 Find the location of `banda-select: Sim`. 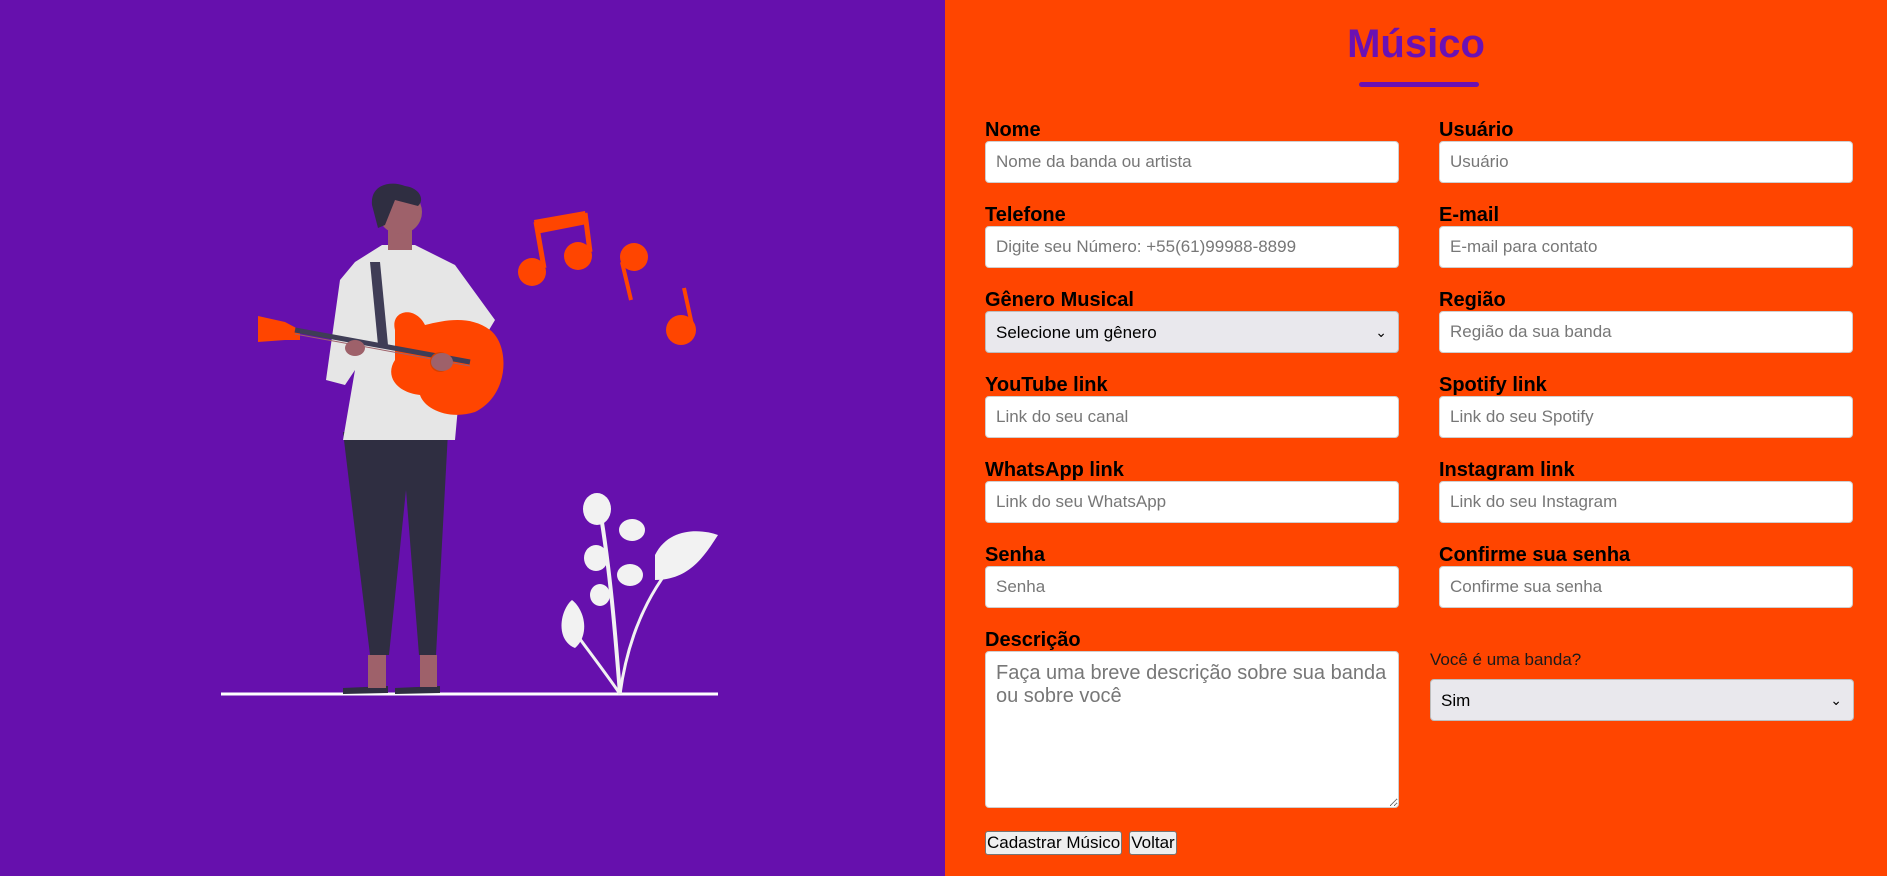

banda-select: Sim is located at coordinates (1642, 700).